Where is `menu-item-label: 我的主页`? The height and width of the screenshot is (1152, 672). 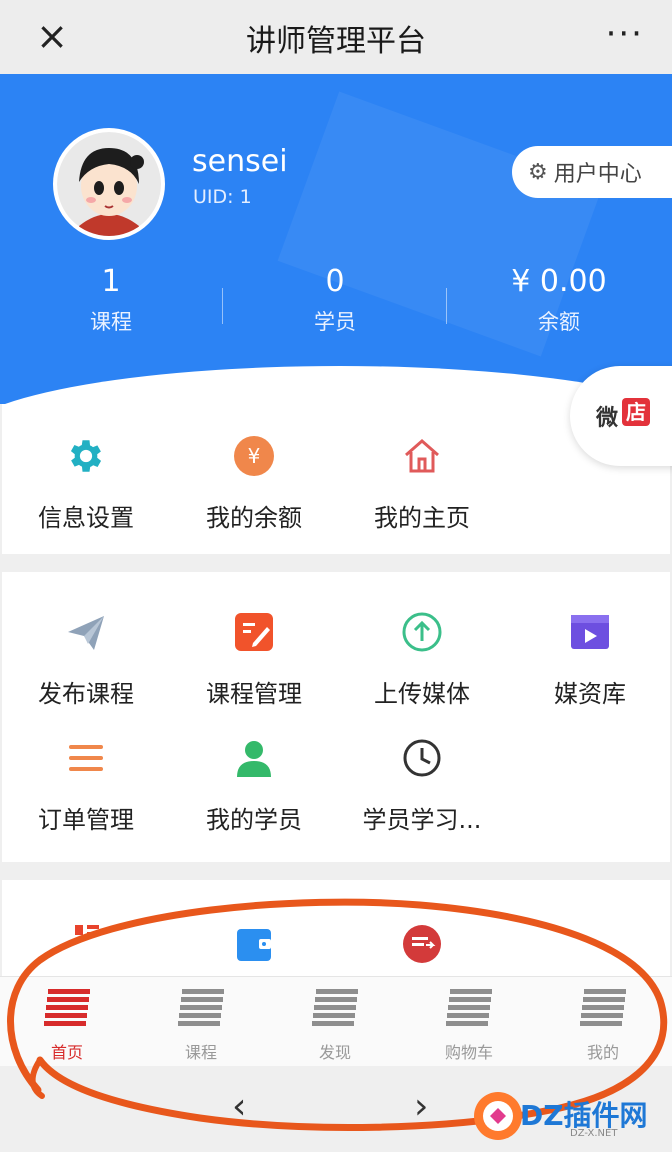
menu-item-label: 我的主页 is located at coordinates (422, 518).